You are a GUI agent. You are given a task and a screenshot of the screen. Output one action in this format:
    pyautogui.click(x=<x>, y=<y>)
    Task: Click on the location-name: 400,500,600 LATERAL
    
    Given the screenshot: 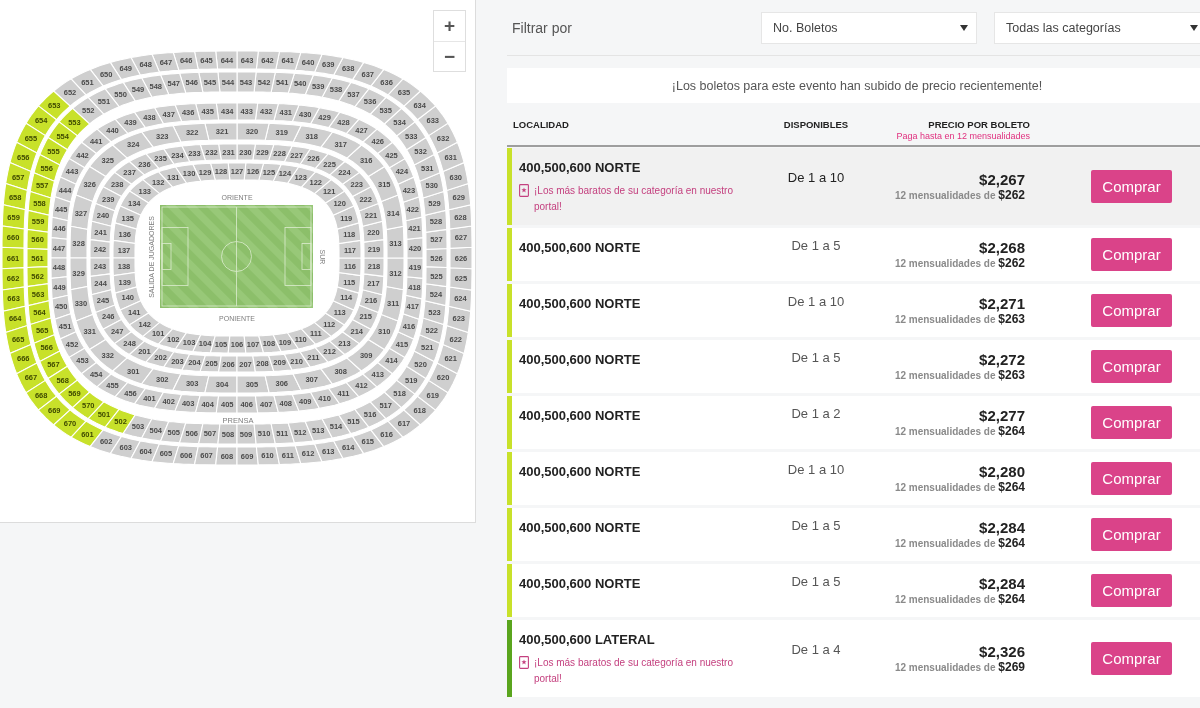 What is the action you would take?
    pyautogui.click(x=587, y=640)
    